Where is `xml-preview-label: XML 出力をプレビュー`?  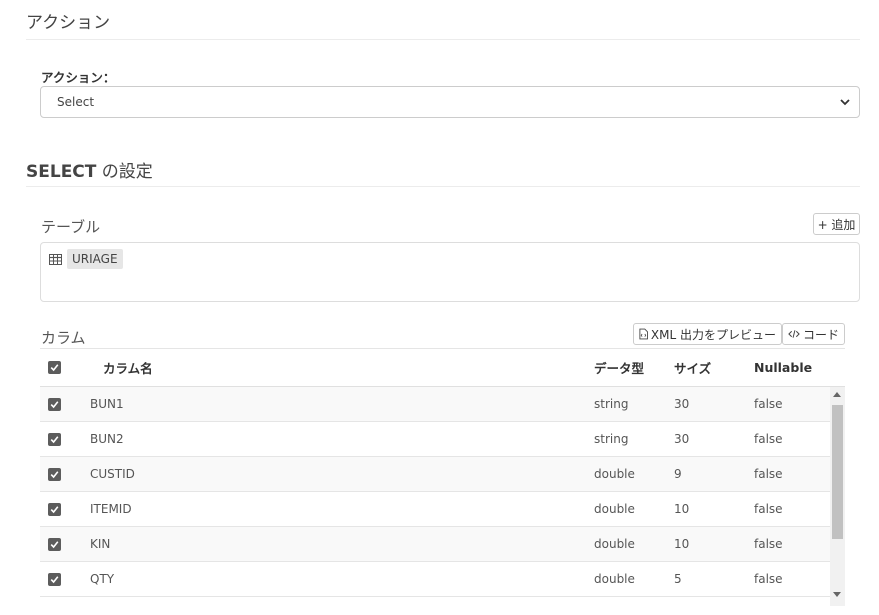 xml-preview-label: XML 出力をプレビュー is located at coordinates (713, 334).